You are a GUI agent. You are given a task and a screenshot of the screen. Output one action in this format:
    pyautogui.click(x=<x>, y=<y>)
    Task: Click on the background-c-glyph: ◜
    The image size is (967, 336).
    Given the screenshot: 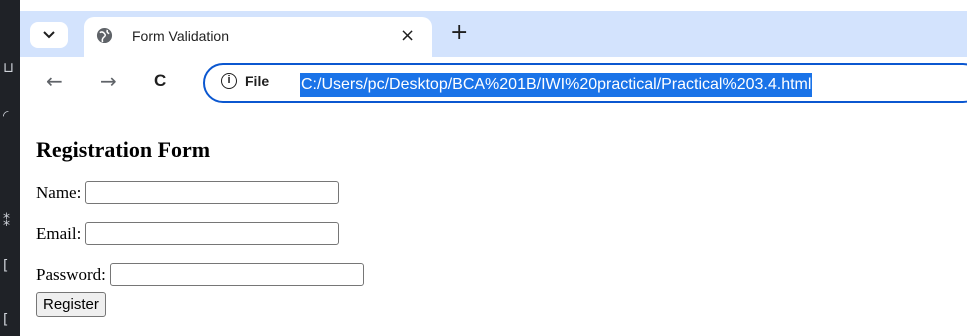 What is the action you would take?
    pyautogui.click(x=6, y=116)
    